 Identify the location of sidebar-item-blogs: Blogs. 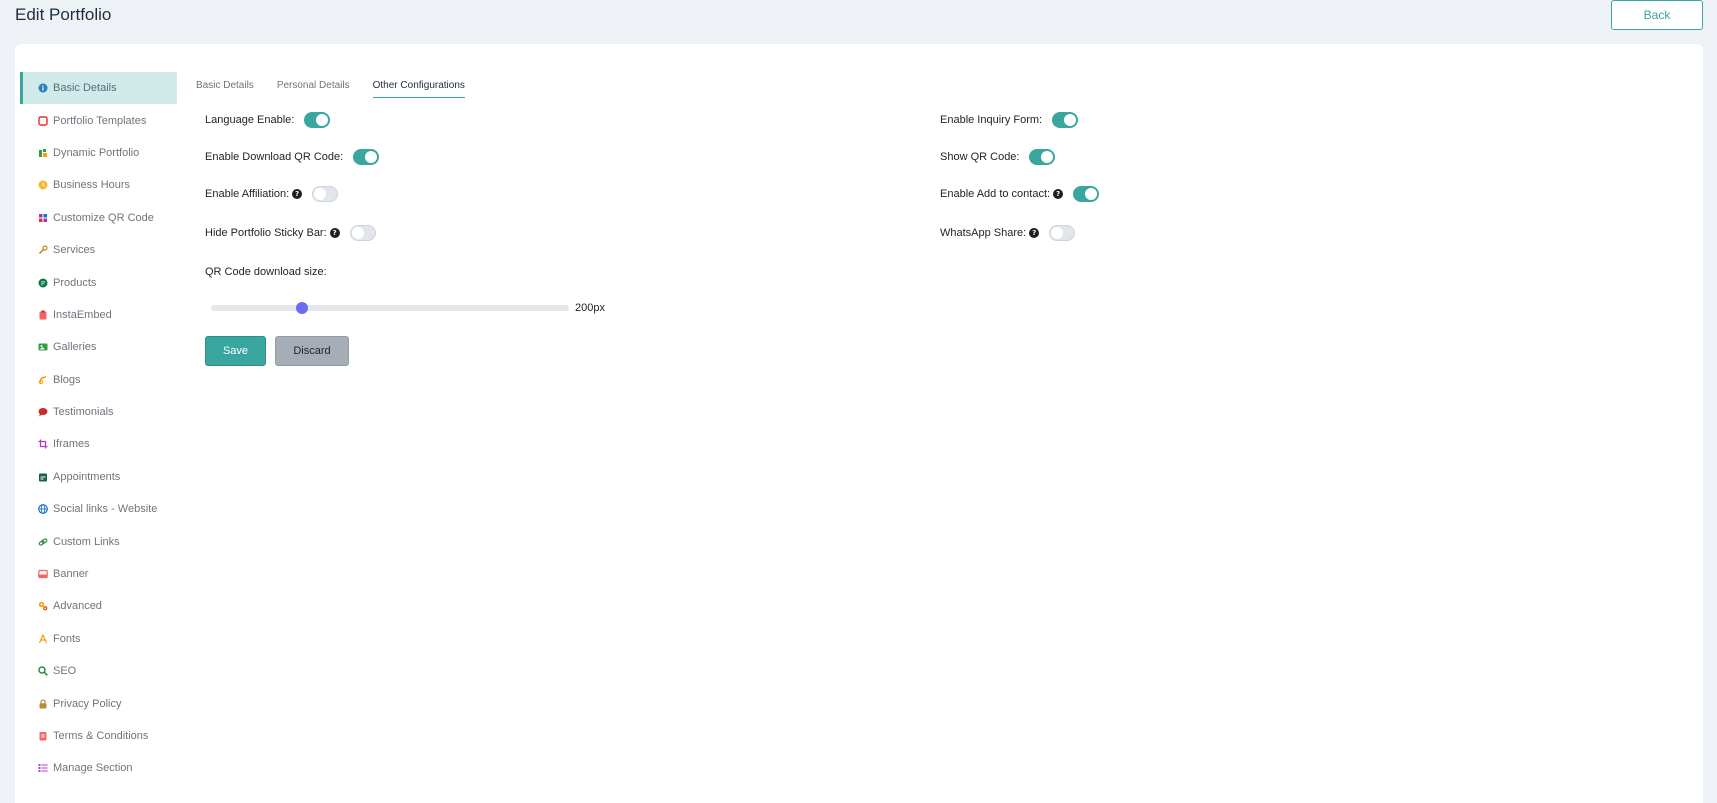
(98, 380).